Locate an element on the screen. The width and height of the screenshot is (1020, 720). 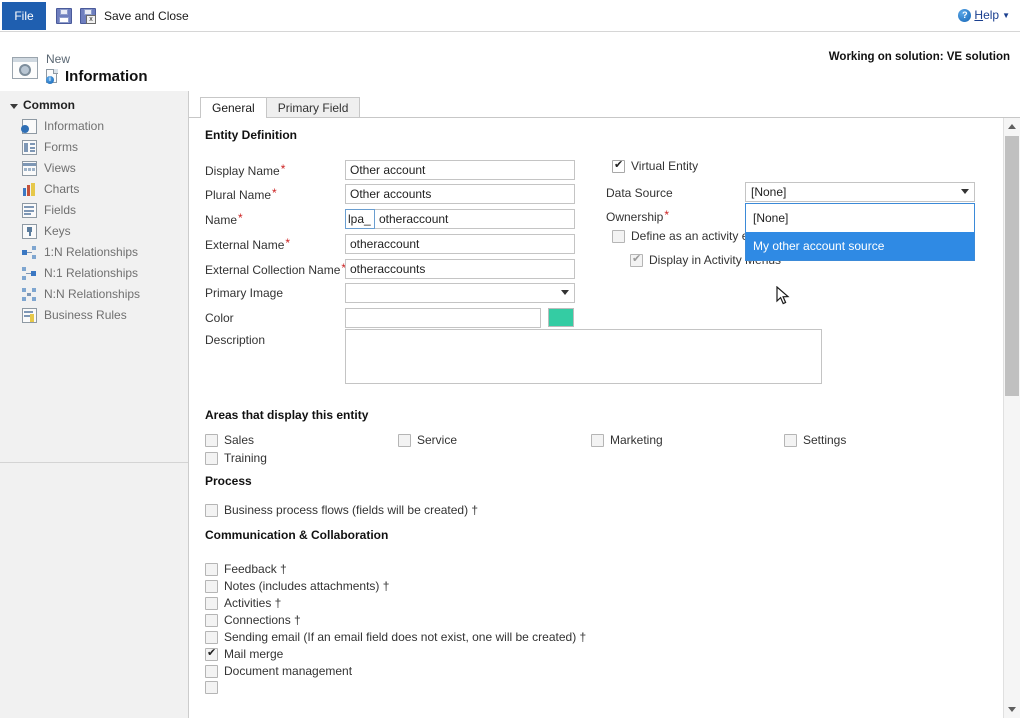
chevron-down-icon is located at coordinates (565, 292).